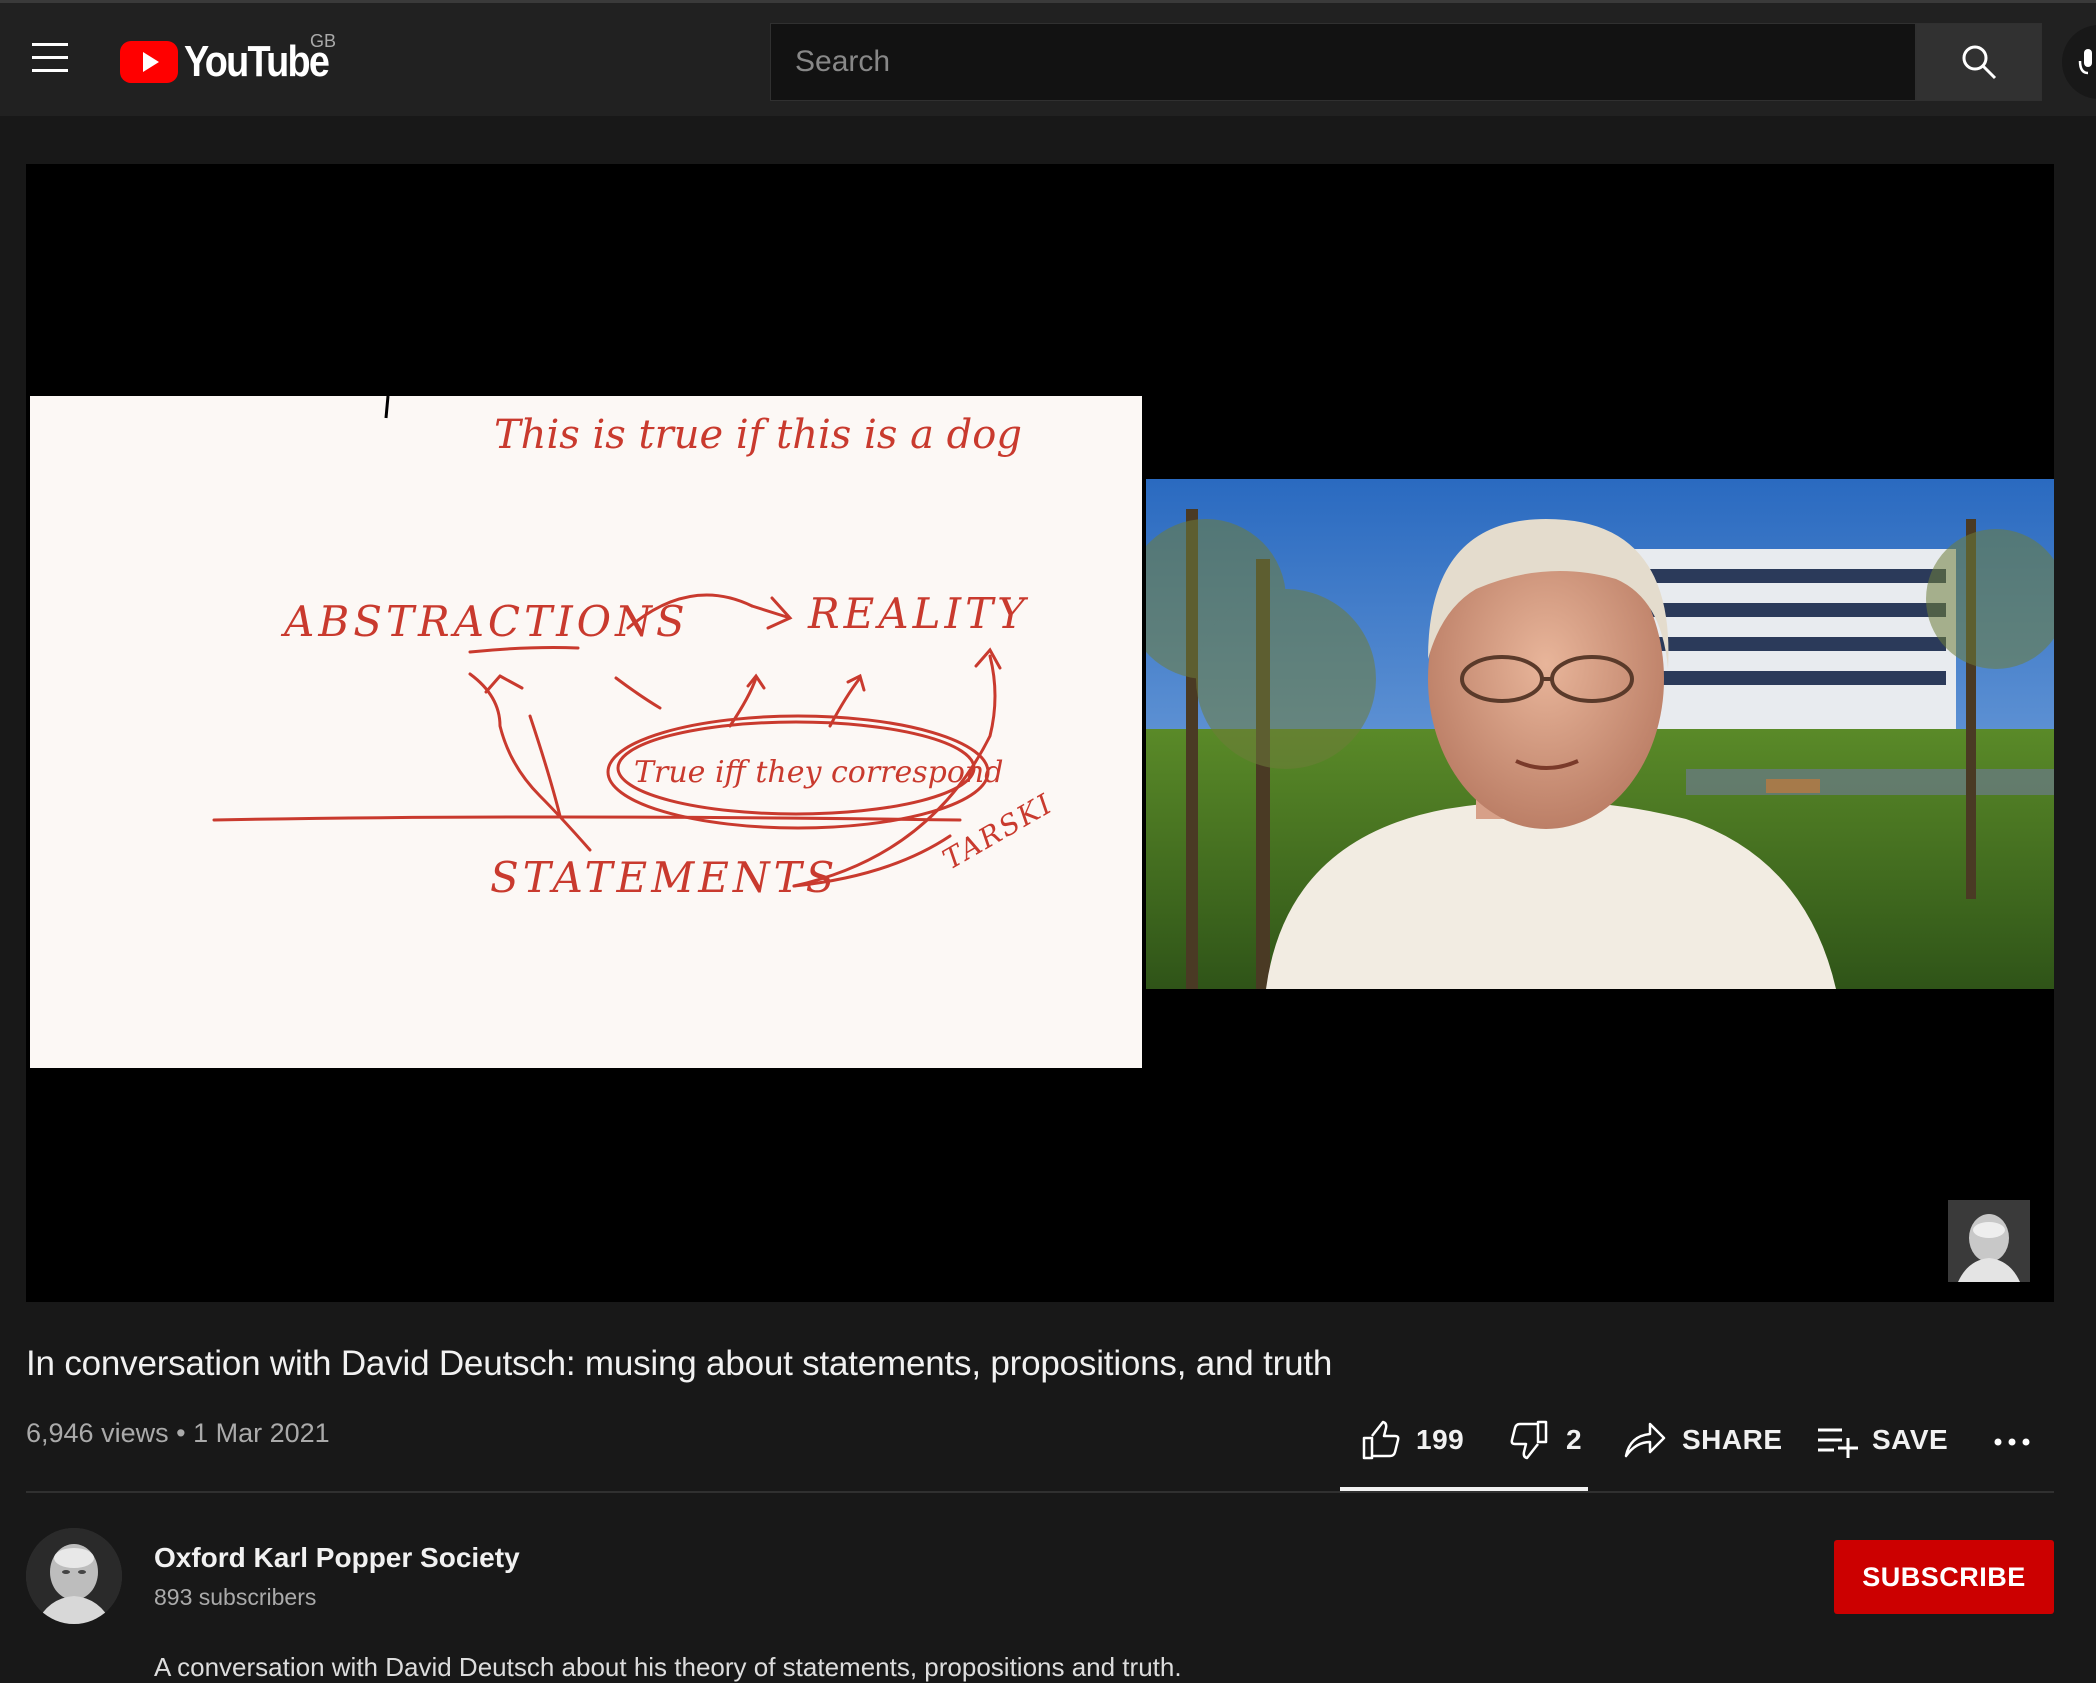 Image resolution: width=2096 pixels, height=1683 pixels. Describe the element at coordinates (998, 831) in the screenshot. I see `whiteboard-tarski: TARSKI` at that location.